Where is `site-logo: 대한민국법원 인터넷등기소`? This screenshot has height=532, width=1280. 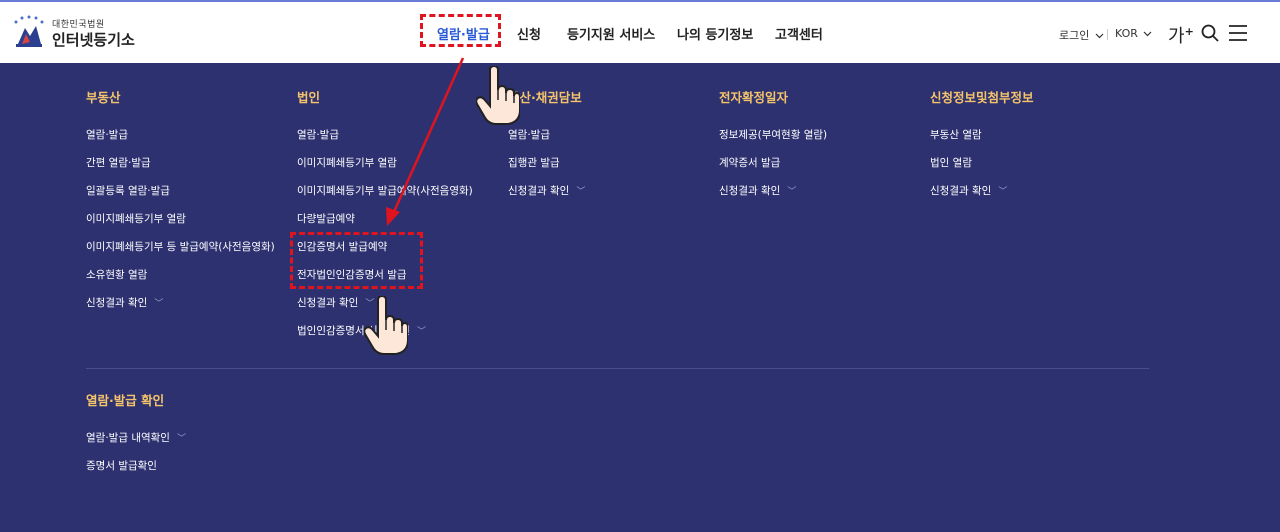 site-logo: 대한민국법원 인터넷등기소 is located at coordinates (75, 32).